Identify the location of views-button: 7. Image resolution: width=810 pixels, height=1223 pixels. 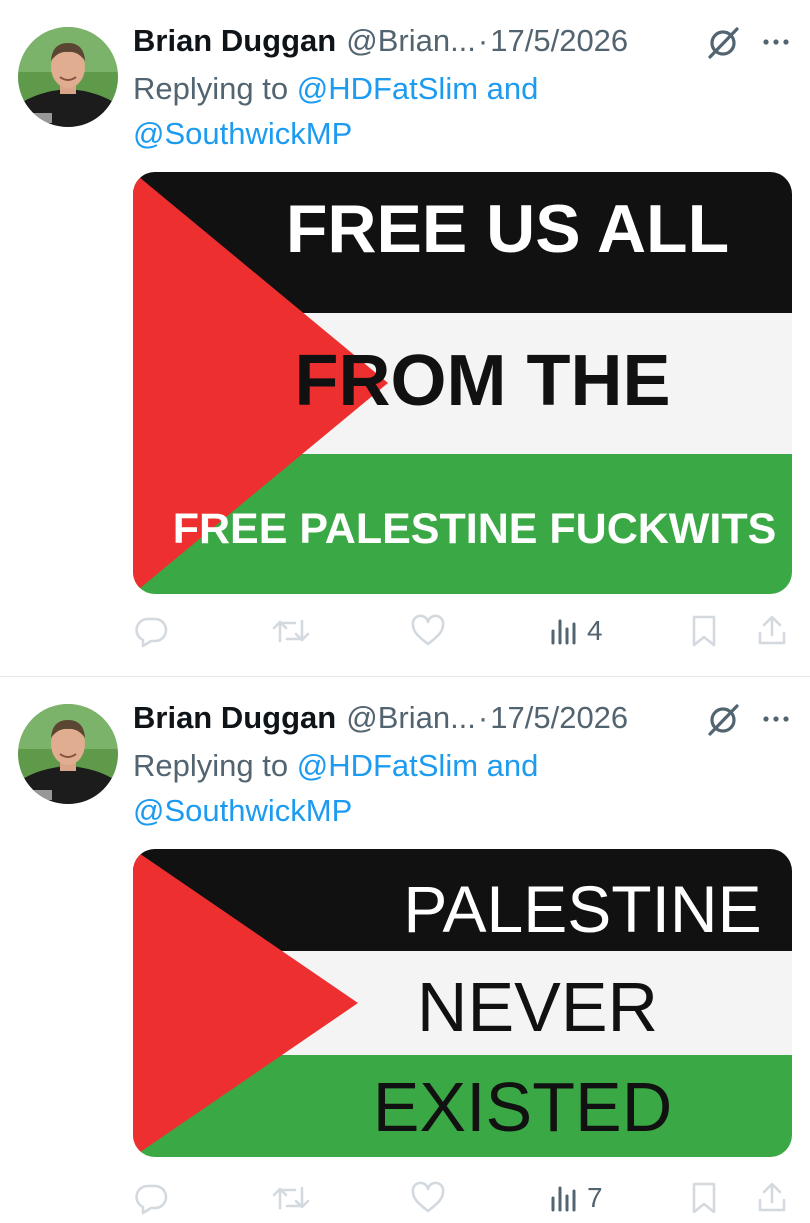
(576, 1198).